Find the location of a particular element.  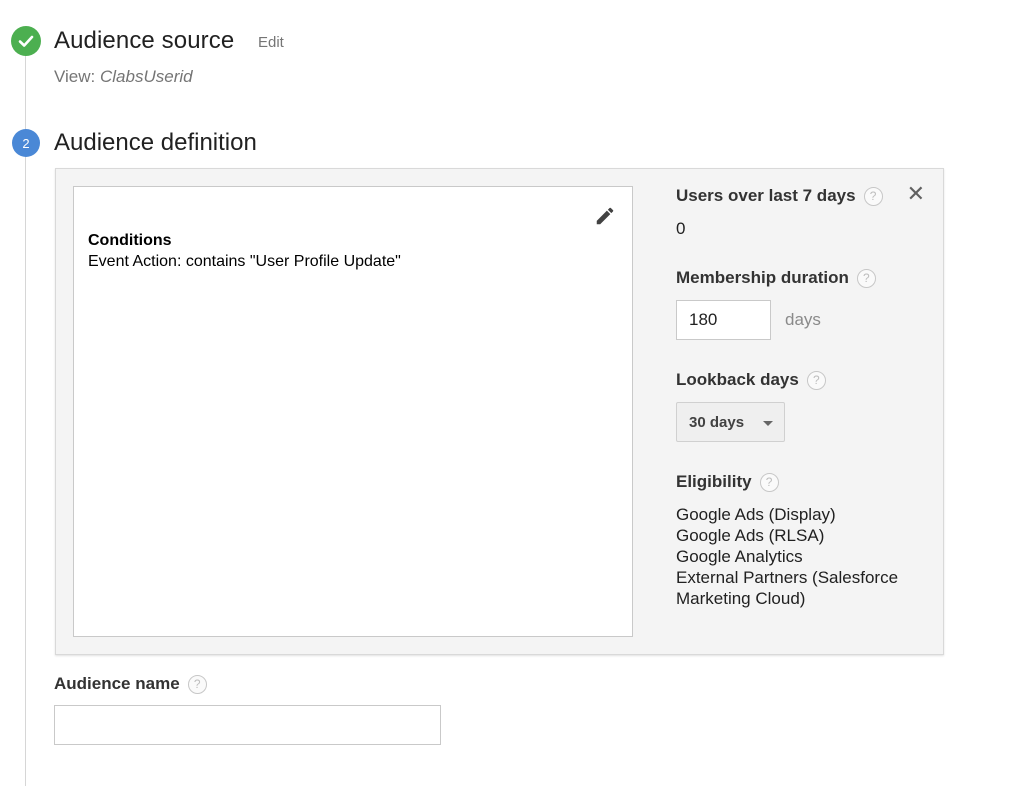

users-label: Users over last 7 days ? is located at coordinates (779, 196).